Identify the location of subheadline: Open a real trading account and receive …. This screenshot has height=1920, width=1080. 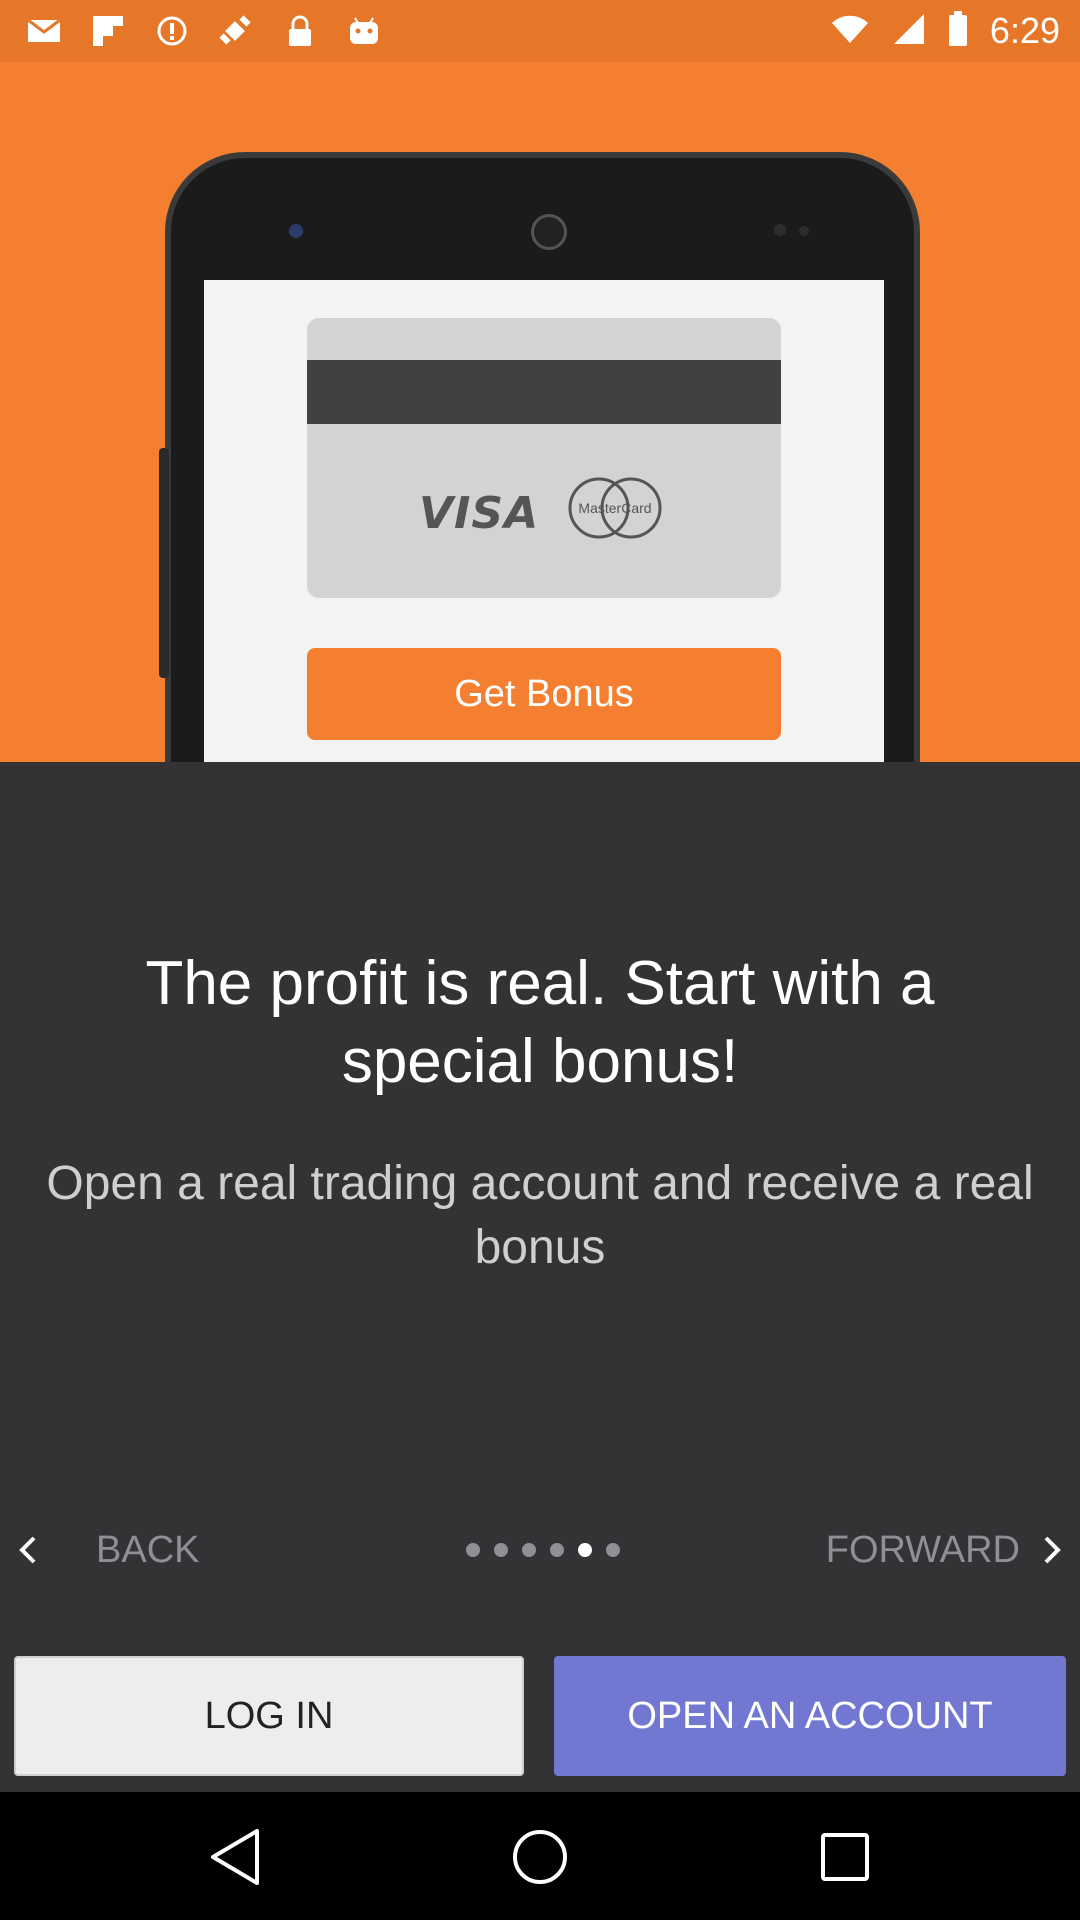
(540, 1215).